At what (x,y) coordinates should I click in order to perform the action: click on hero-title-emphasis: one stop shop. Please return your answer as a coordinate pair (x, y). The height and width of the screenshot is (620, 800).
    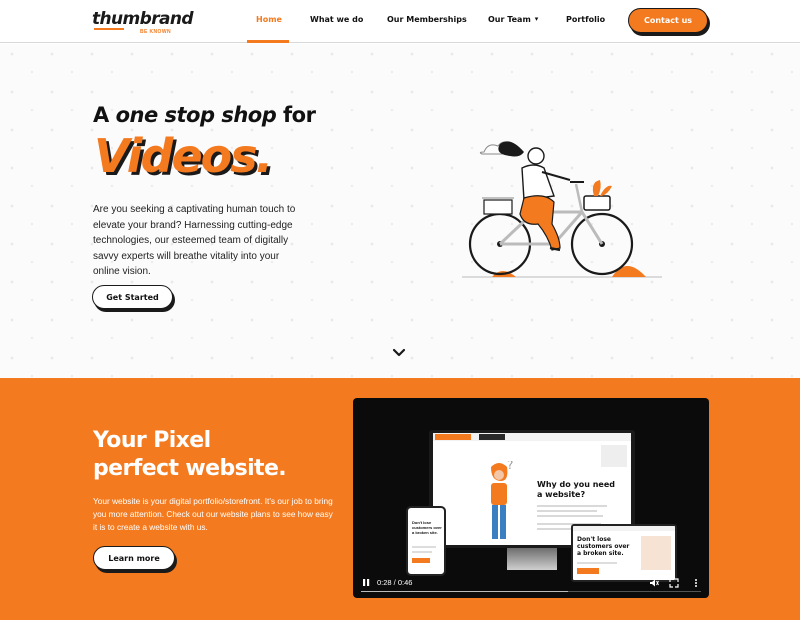
    Looking at the image, I should click on (196, 115).